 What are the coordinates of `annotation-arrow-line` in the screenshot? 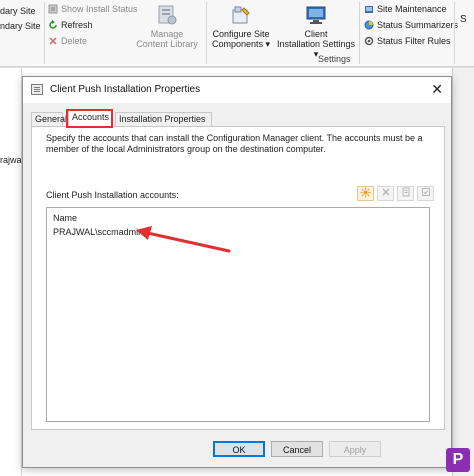 It's located at (186, 241).